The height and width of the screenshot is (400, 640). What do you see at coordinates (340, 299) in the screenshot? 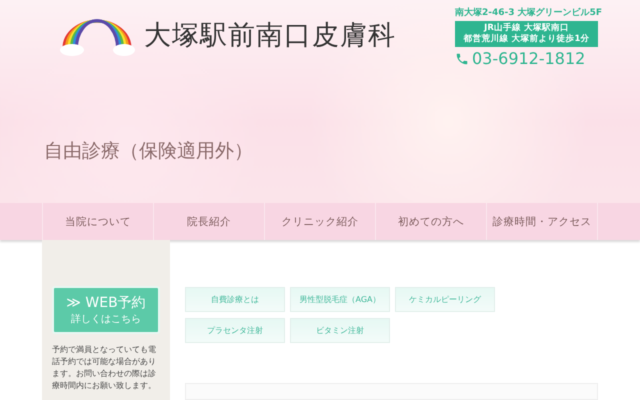
I see `menu-button: 男性型脱毛症（AGA）` at bounding box center [340, 299].